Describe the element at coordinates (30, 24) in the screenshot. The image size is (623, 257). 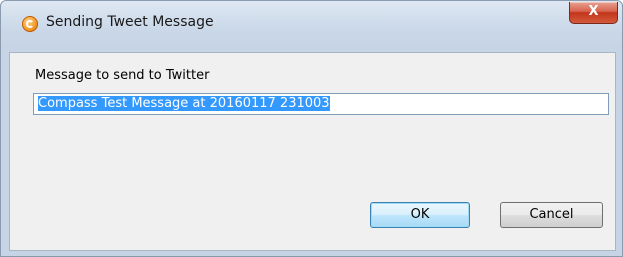
I see `app-logo-icon` at that location.